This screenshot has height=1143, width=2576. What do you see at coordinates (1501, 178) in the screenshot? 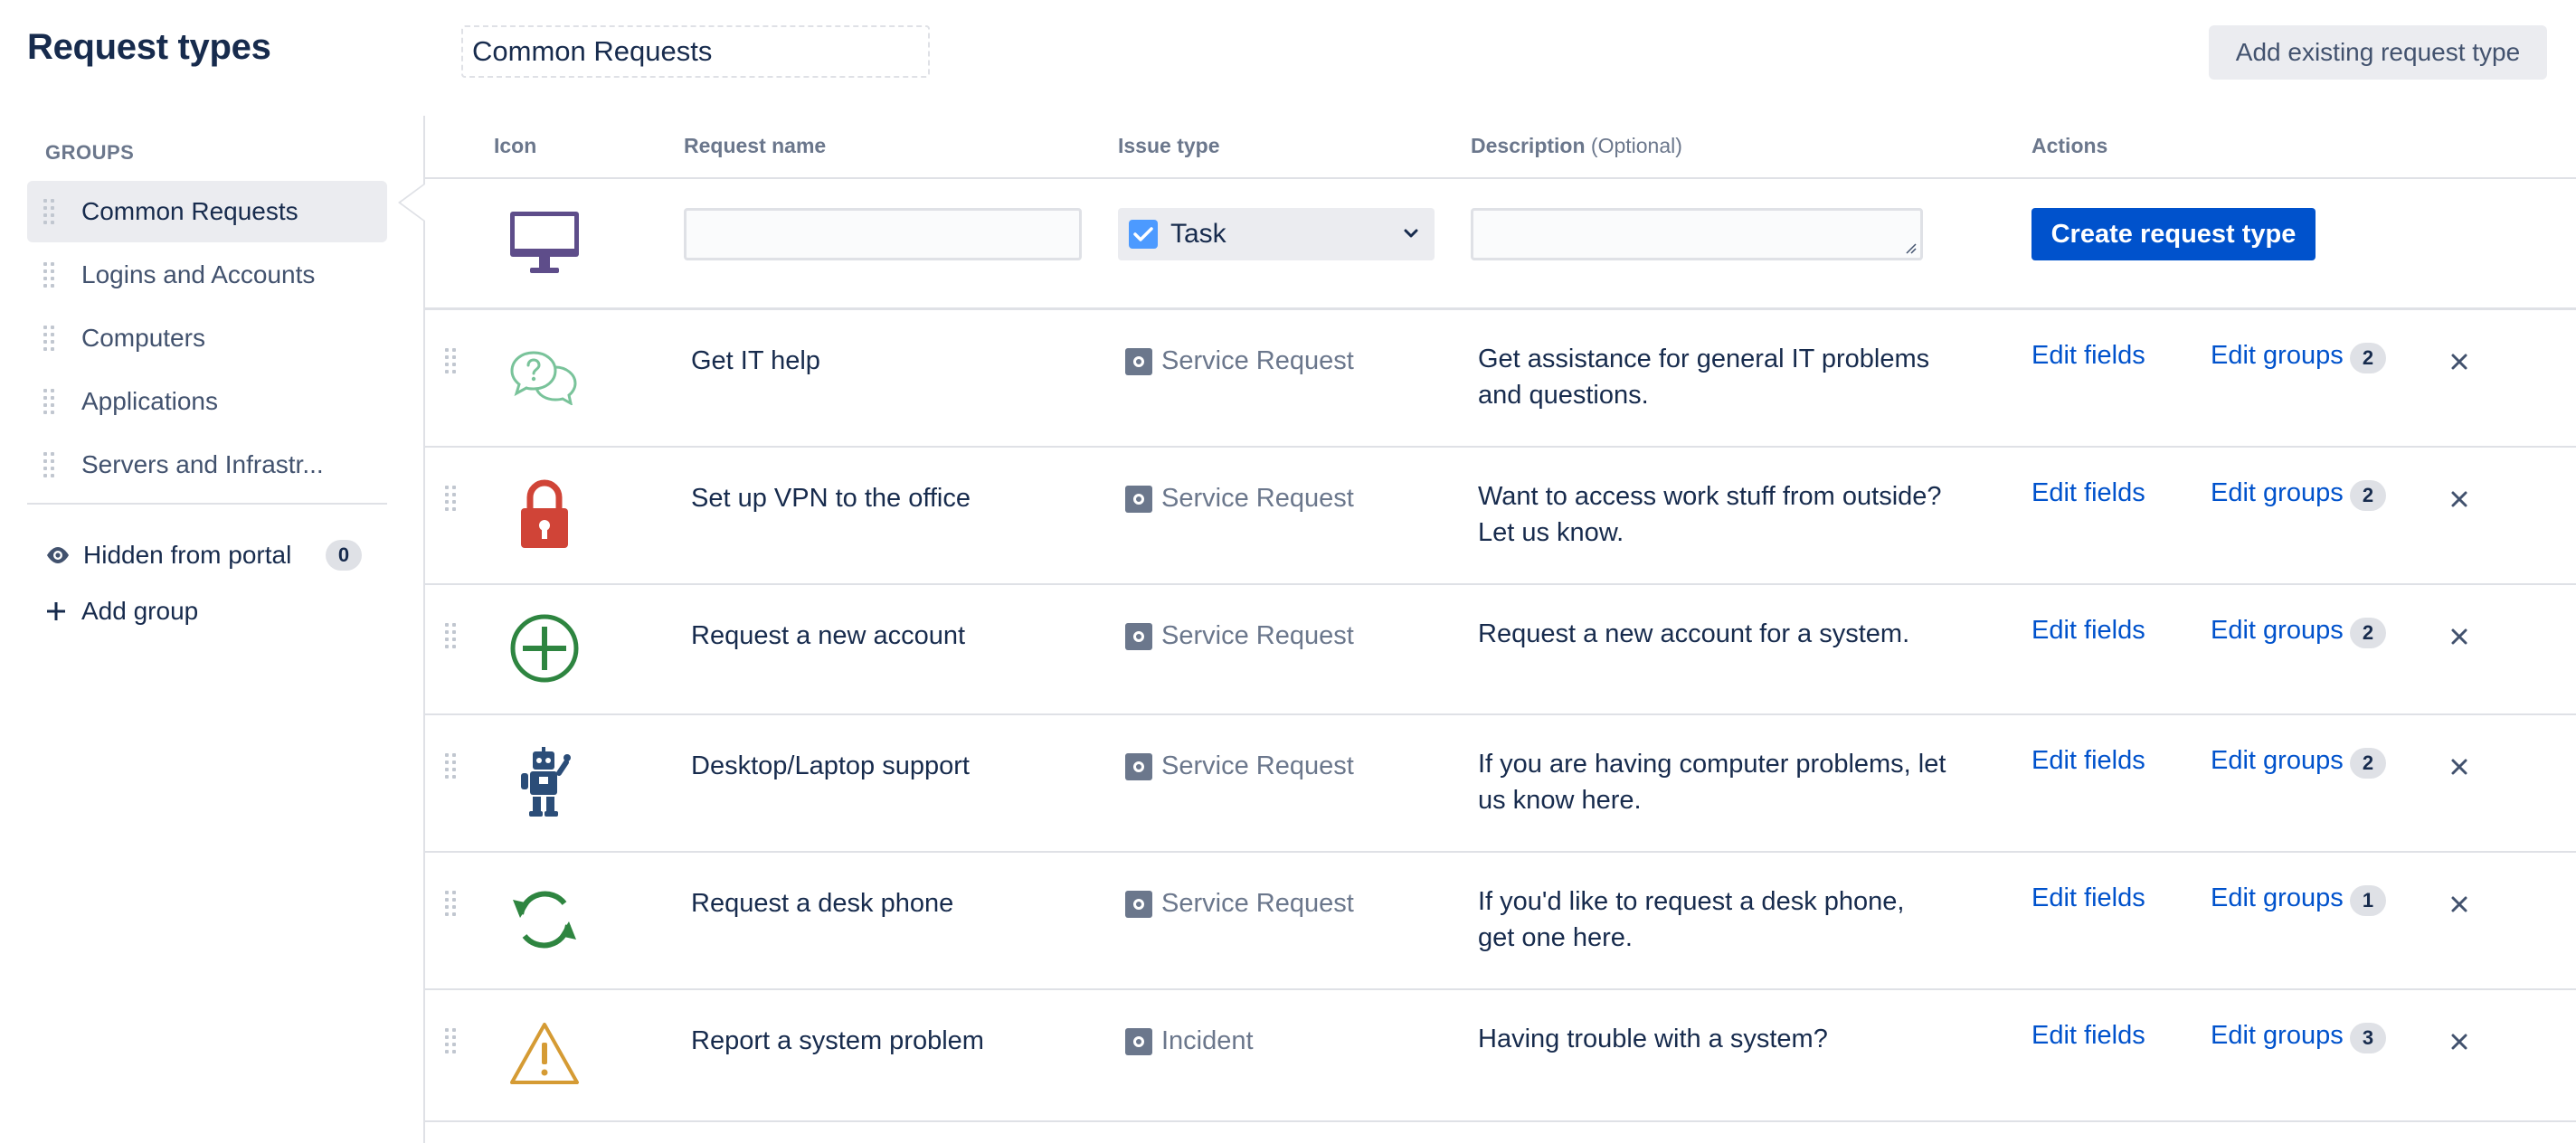
I see `table-divider` at bounding box center [1501, 178].